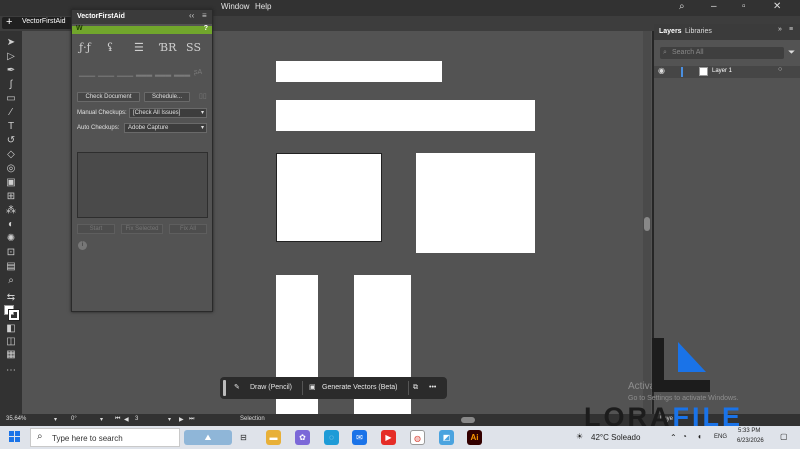 This screenshot has width=800, height=449. Describe the element at coordinates (11, 371) in the screenshot. I see `more-tools-icon: ⋯` at that location.